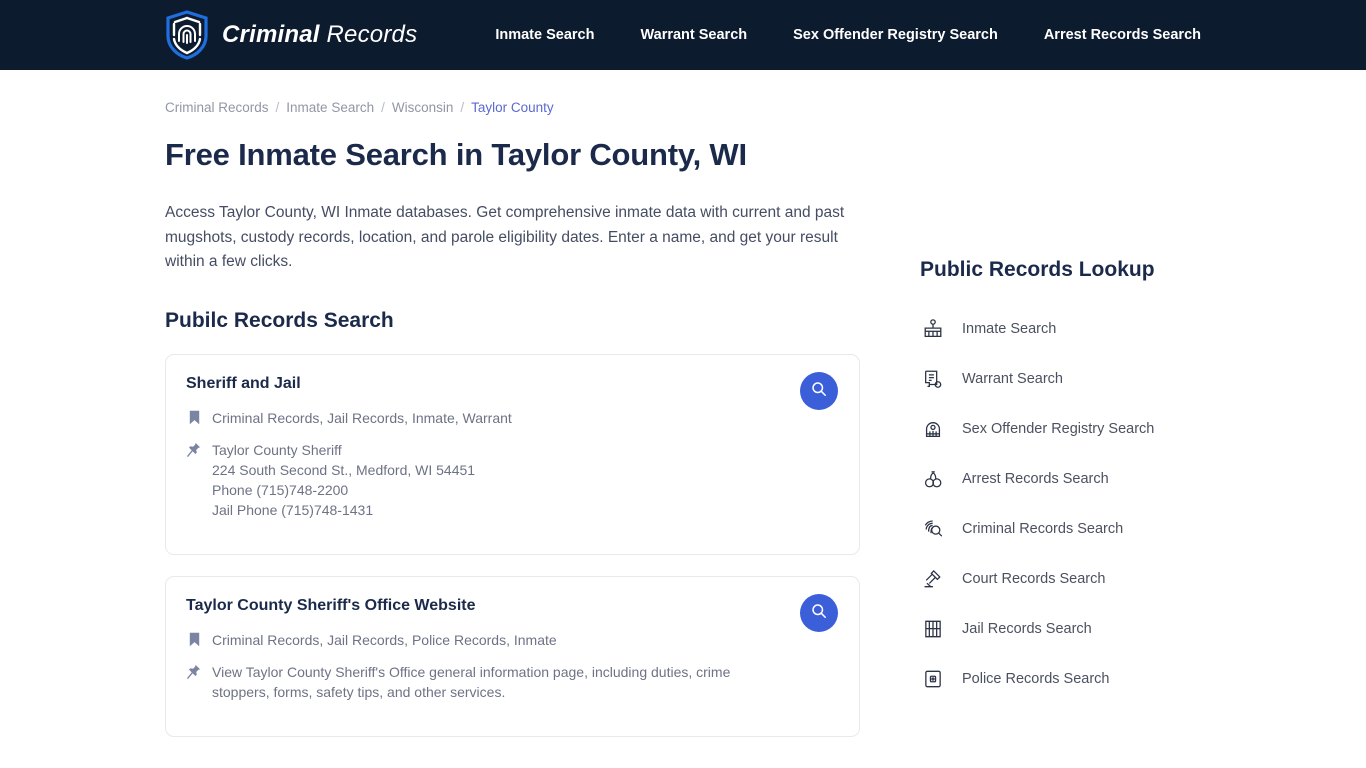  I want to click on sidebar-item-label: Warrant Search, so click(1012, 379).